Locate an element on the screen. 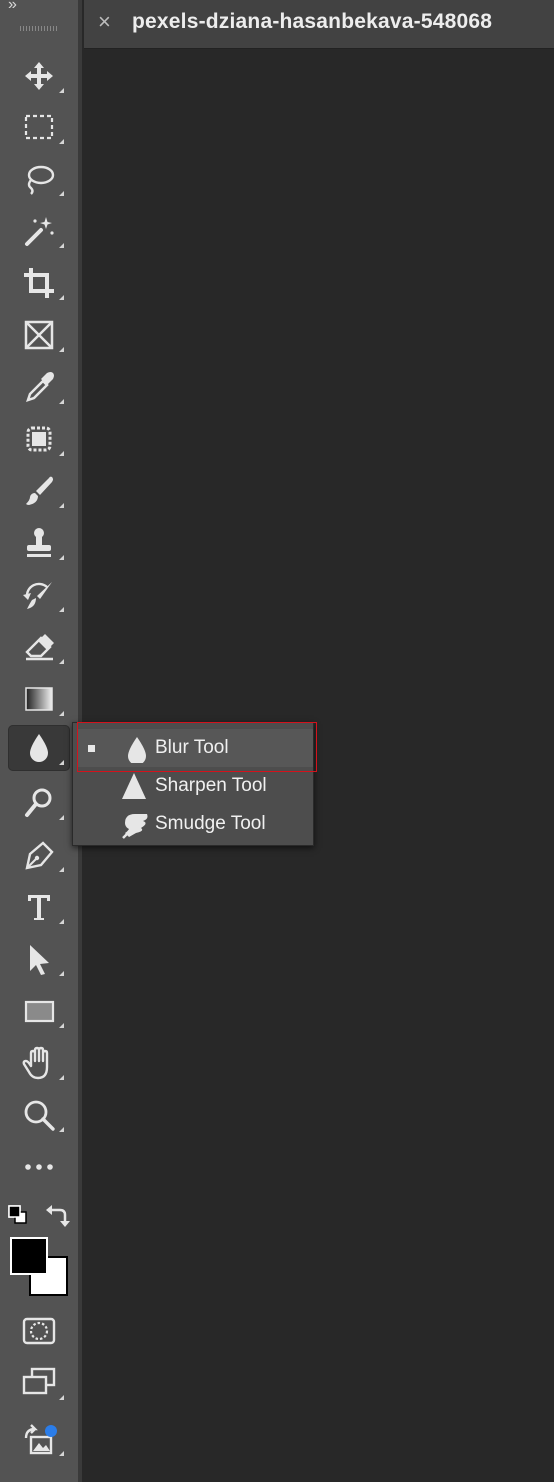 The image size is (554, 1482). share-image-icon is located at coordinates (39, 1439).